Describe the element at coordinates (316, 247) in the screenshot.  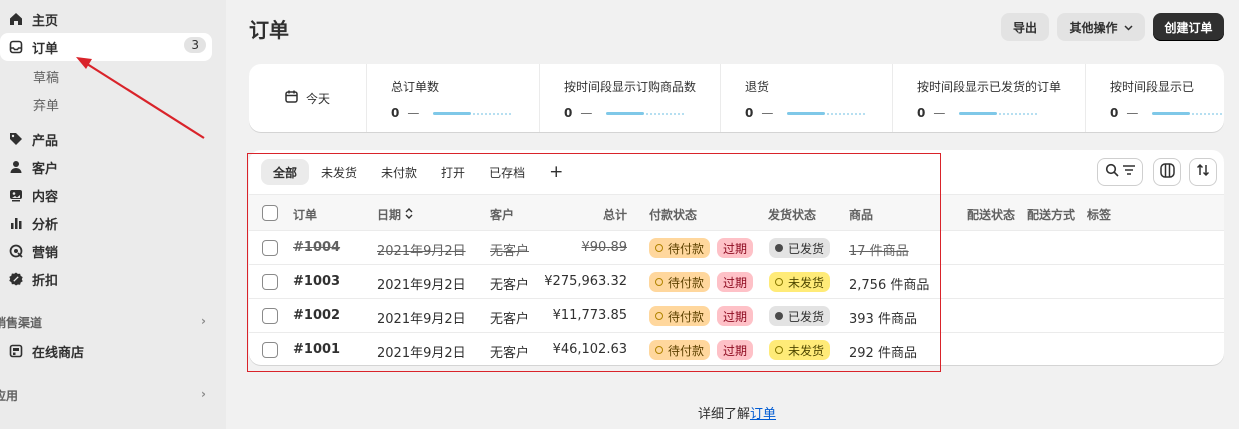
I see `order-number: #1004` at that location.